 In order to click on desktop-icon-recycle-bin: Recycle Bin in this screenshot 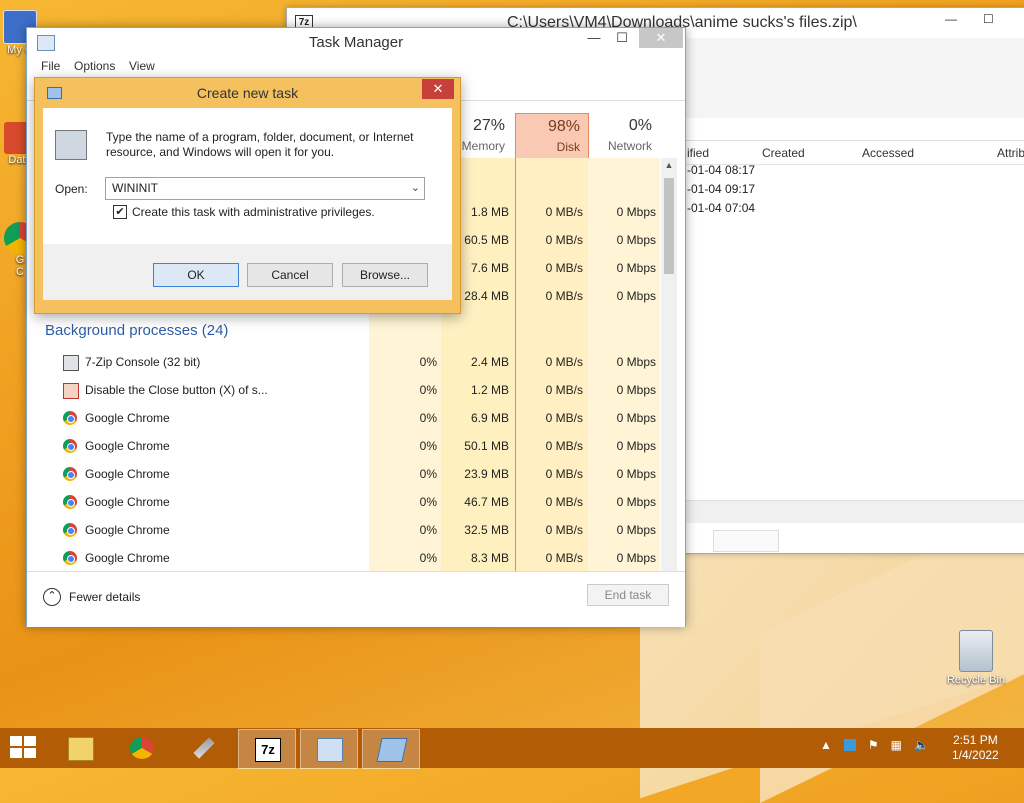, I will do `click(976, 658)`.